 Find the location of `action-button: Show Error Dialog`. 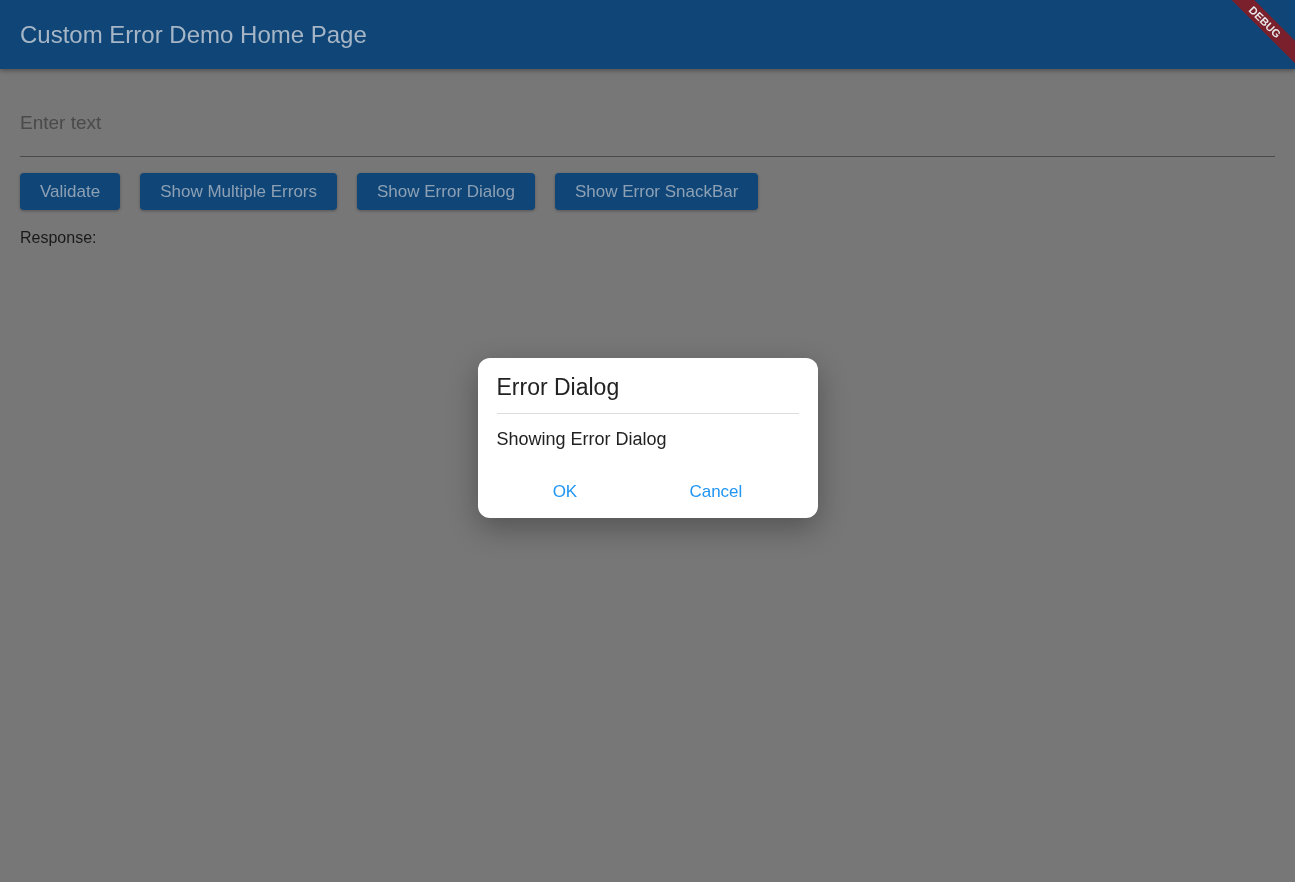

action-button: Show Error Dialog is located at coordinates (446, 191).